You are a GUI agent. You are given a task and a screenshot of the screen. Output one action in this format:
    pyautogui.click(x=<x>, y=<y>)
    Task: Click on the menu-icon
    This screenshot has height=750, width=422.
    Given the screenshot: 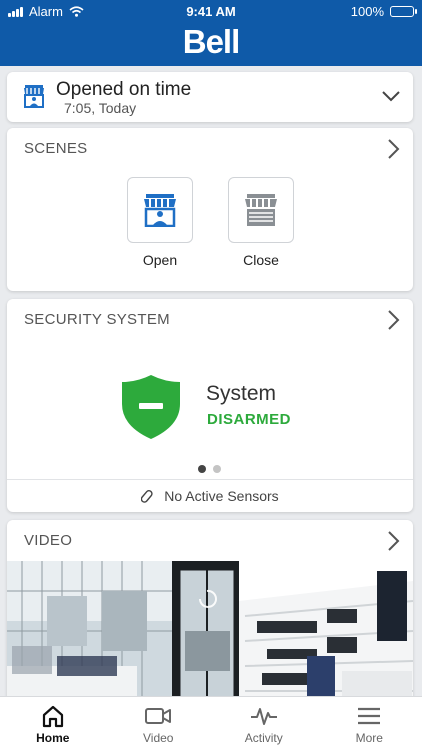 What is the action you would take?
    pyautogui.click(x=369, y=716)
    